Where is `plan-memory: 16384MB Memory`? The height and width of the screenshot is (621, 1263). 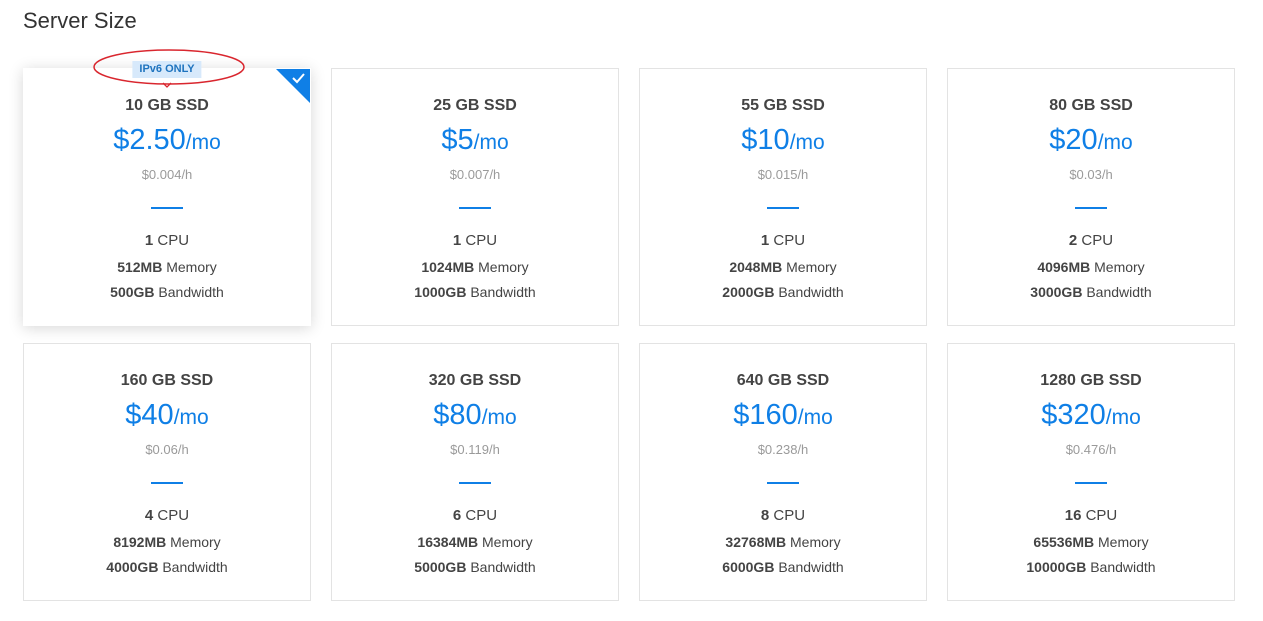 plan-memory: 16384MB Memory is located at coordinates (475, 542).